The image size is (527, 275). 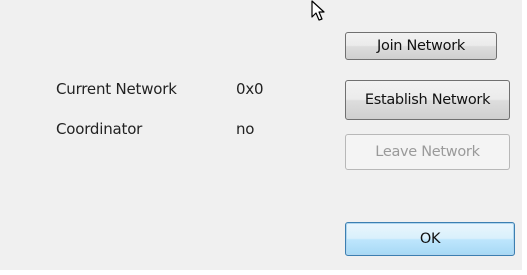 What do you see at coordinates (421, 46) in the screenshot?
I see `join-network-button: Join Network` at bounding box center [421, 46].